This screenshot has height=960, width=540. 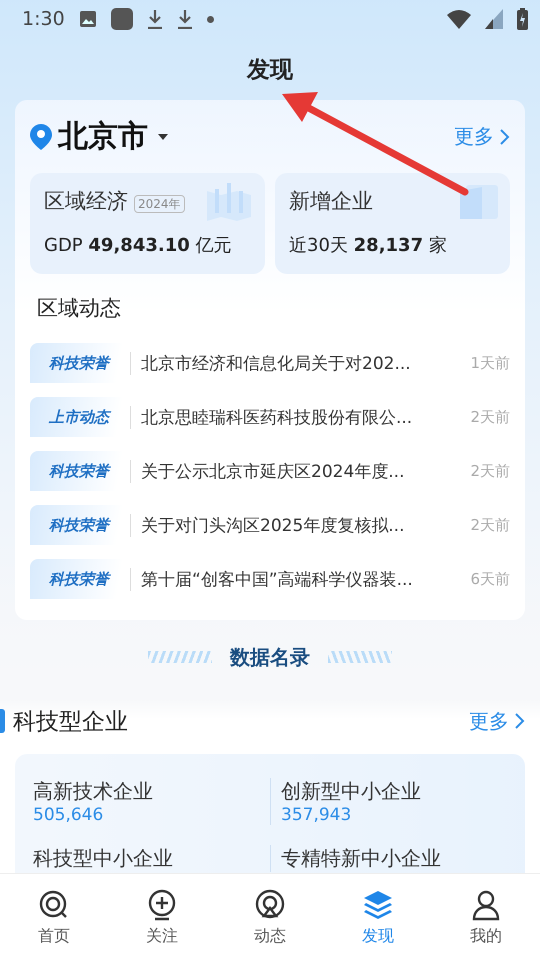 What do you see at coordinates (316, 815) in the screenshot?
I see `category-count: 357,943` at bounding box center [316, 815].